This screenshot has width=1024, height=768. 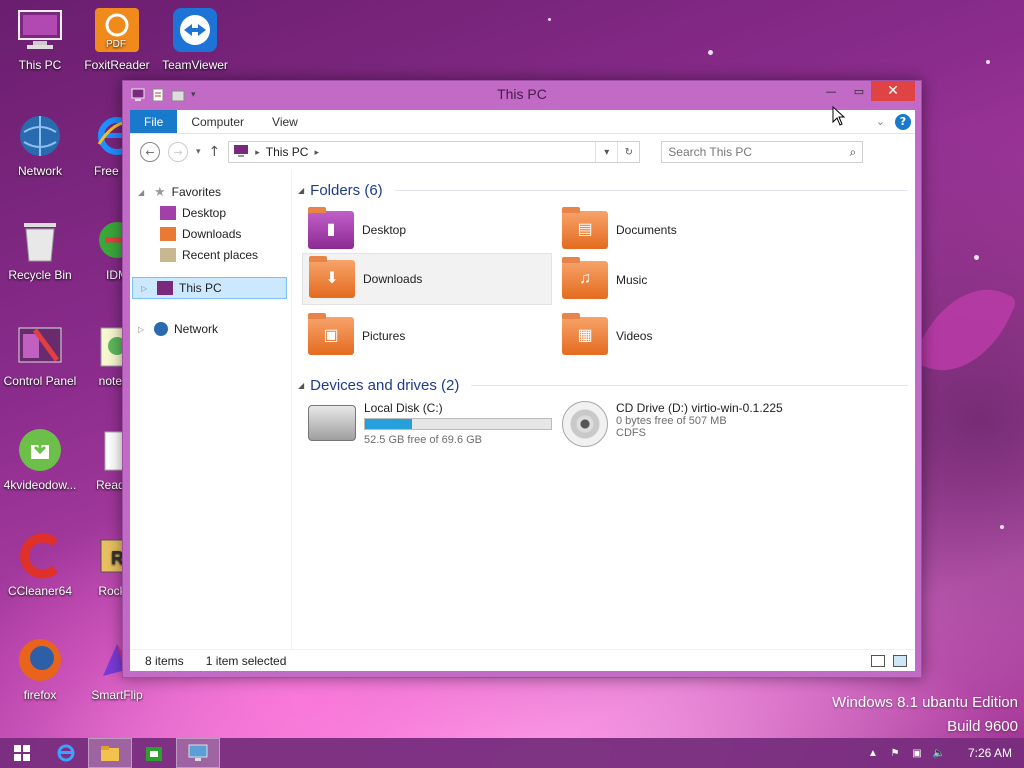 I want to click on file-explorer-icon, so click(x=110, y=753).